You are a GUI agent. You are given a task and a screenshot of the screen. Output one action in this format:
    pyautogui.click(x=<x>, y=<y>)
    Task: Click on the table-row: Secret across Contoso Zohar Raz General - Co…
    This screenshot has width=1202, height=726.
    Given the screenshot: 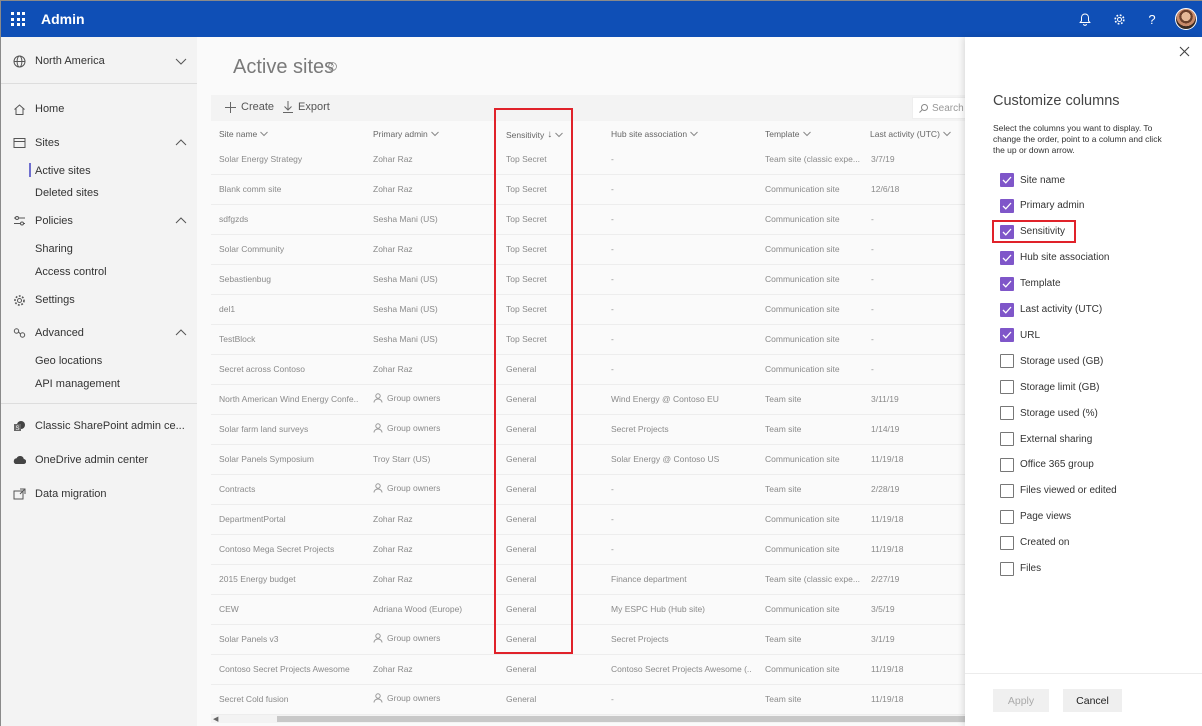 What is the action you would take?
    pyautogui.click(x=588, y=370)
    